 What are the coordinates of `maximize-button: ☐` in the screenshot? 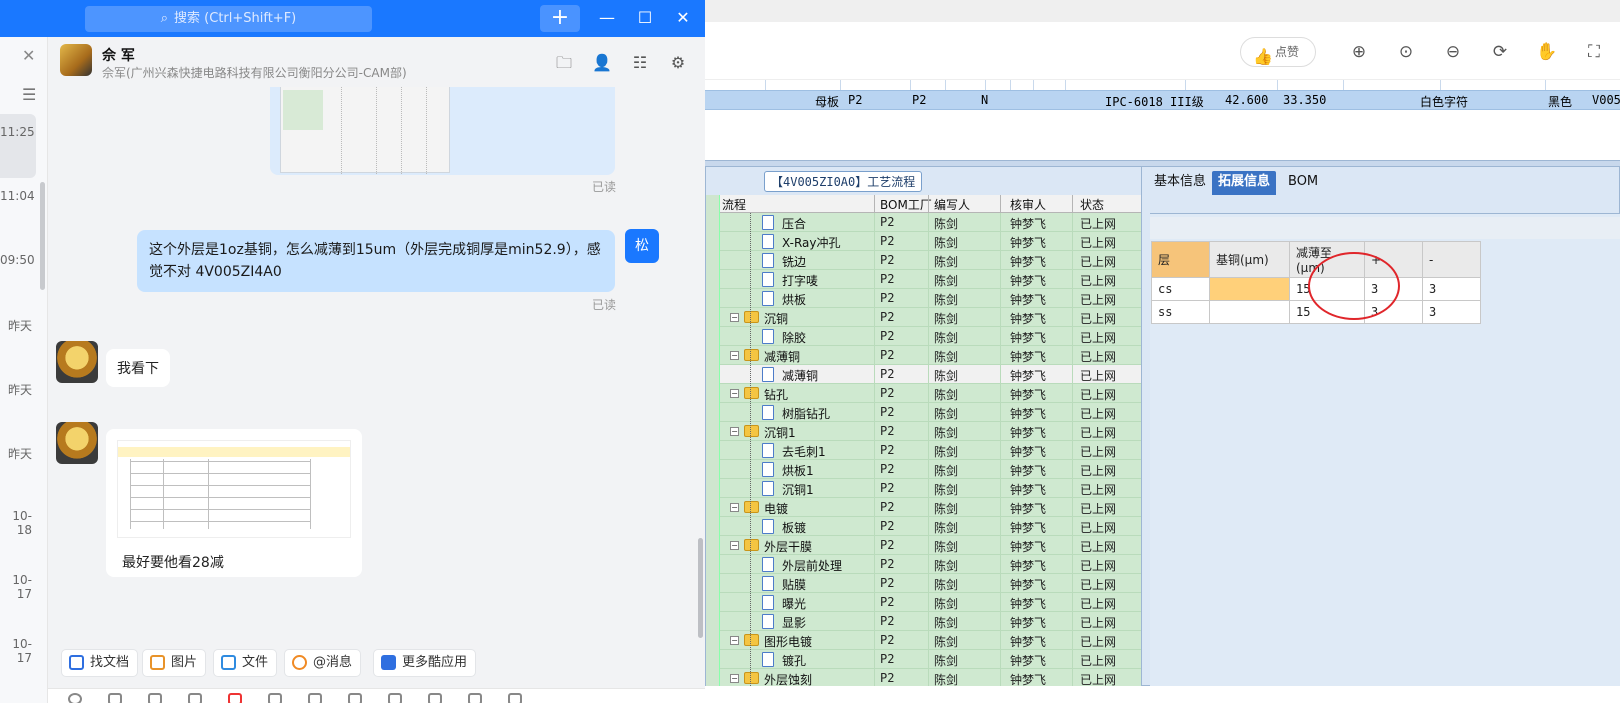 It's located at (645, 18).